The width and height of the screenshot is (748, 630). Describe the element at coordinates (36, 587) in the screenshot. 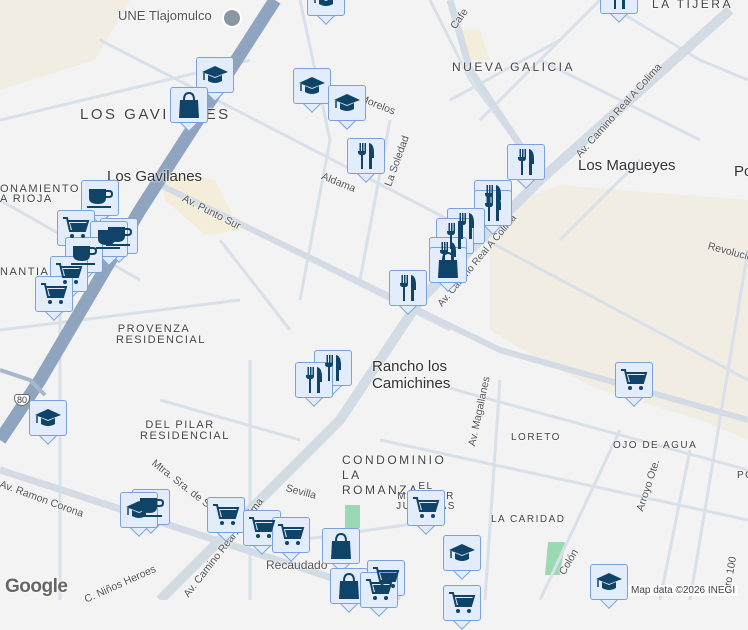

I see `google-logo: Google` at that location.